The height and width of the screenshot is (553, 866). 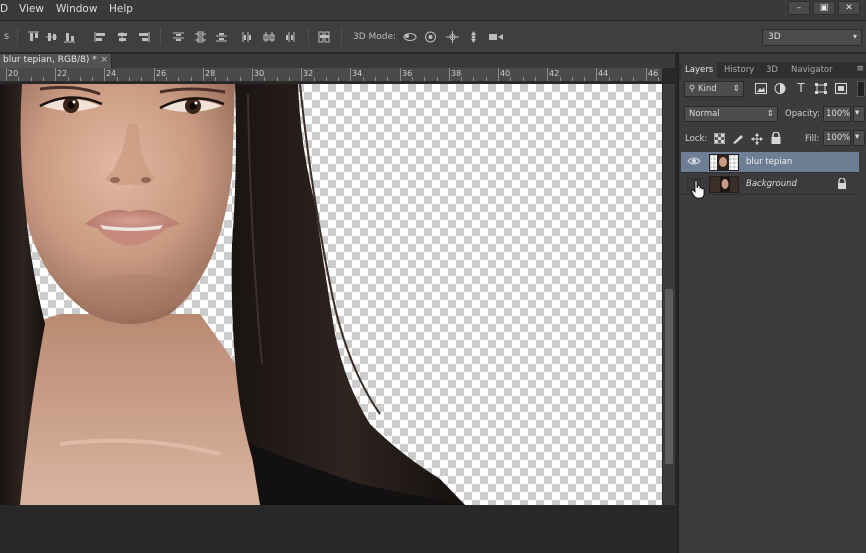 I want to click on layer-name: Background, so click(x=771, y=184).